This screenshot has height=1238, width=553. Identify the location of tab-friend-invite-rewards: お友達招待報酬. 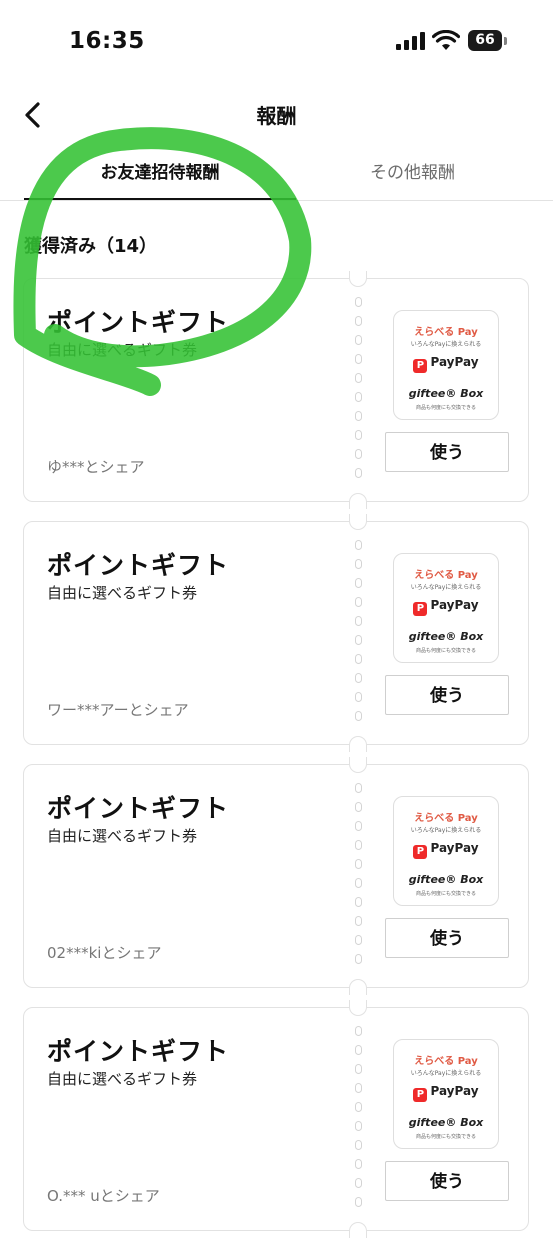
(160, 180).